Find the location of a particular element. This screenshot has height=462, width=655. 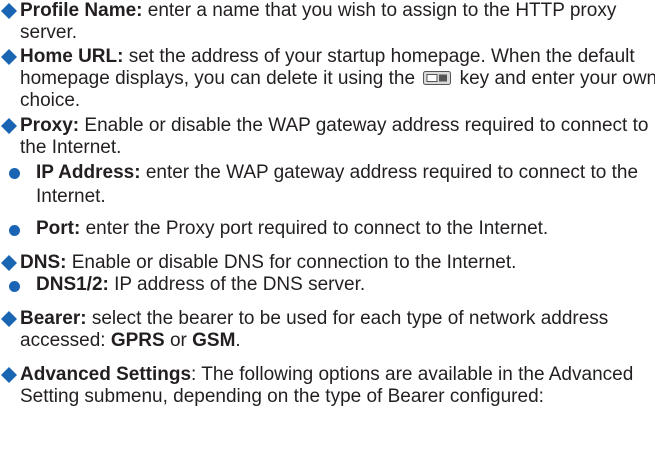

term-home-url: Home URL: is located at coordinates (72, 56).